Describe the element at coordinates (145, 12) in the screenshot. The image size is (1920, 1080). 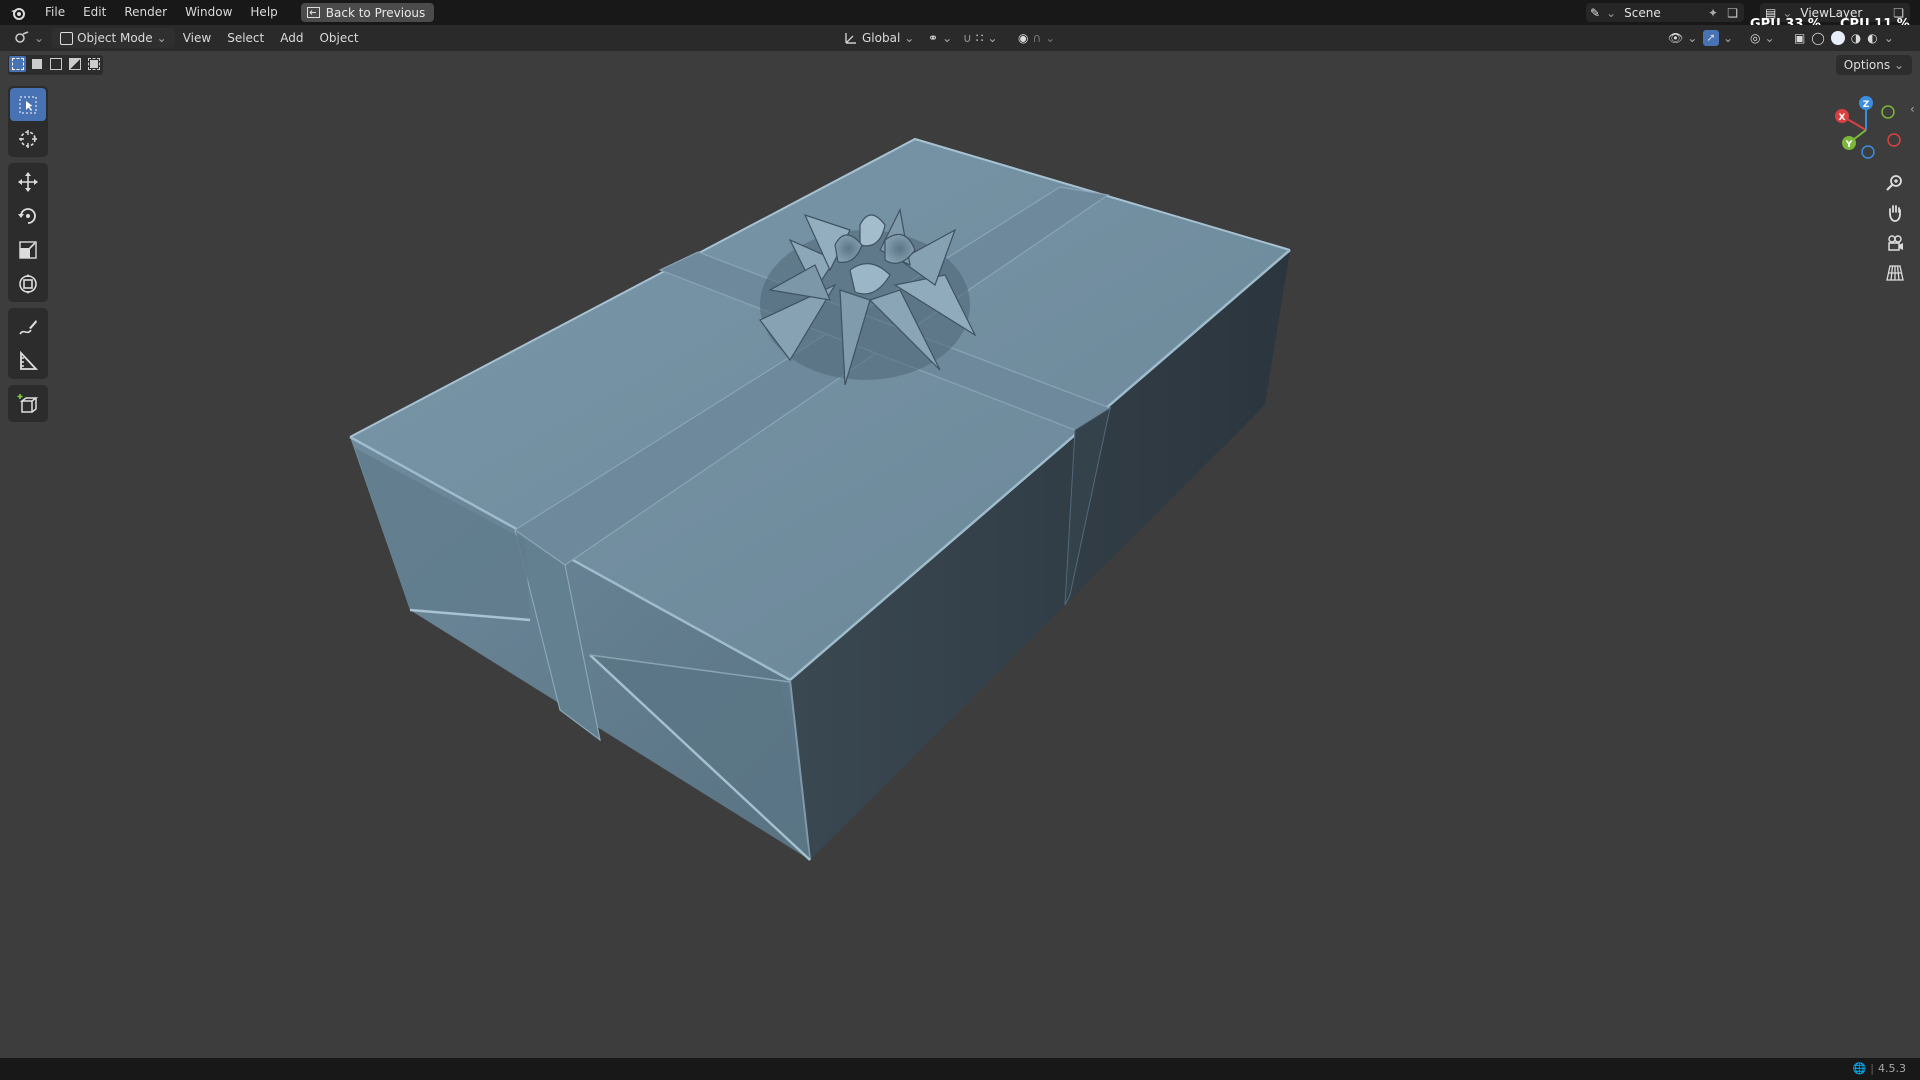
I see `menu-render: Render` at that location.